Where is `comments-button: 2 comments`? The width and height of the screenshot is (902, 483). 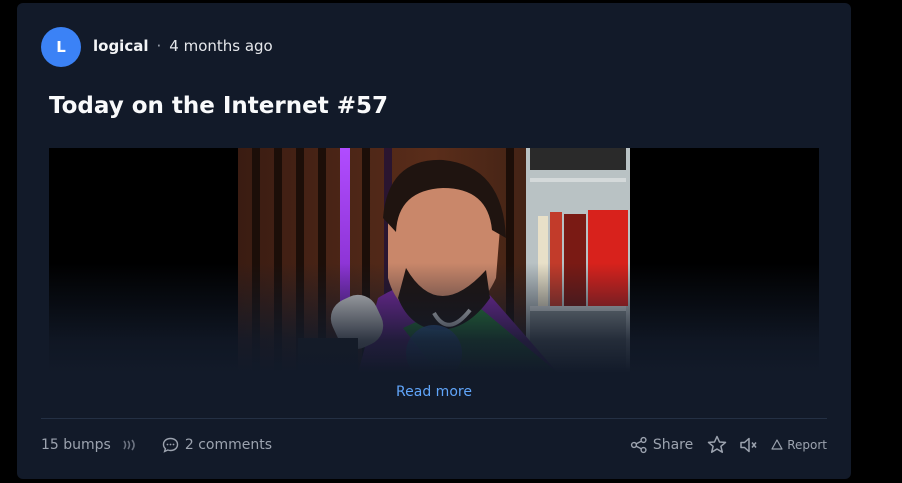 comments-button: 2 comments is located at coordinates (217, 445).